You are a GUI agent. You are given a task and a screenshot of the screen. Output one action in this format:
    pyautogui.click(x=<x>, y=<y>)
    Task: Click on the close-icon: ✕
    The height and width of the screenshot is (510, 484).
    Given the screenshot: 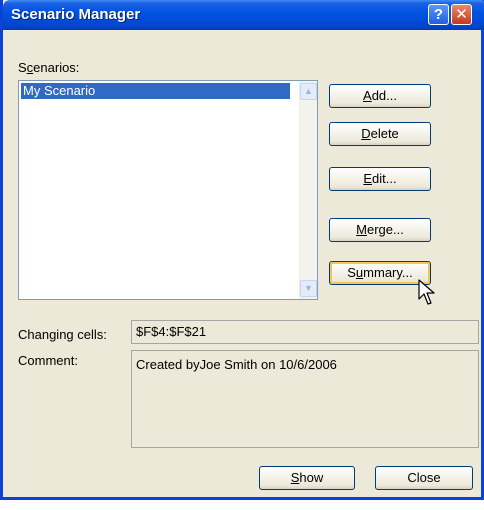 What is the action you would take?
    pyautogui.click(x=461, y=14)
    